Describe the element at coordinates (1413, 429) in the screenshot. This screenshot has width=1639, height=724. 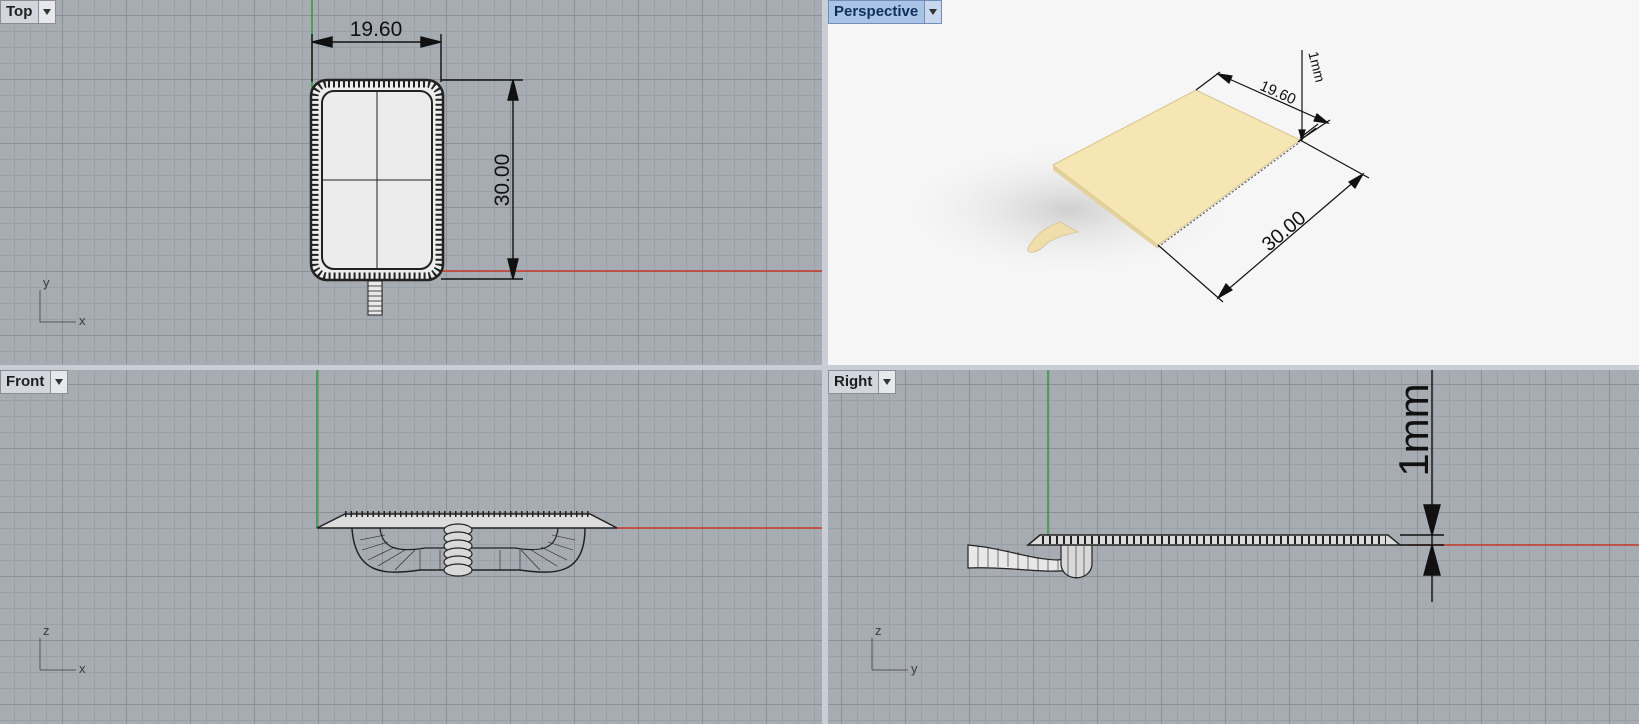
I see `right-thickness-dimension-label: 1mm` at that location.